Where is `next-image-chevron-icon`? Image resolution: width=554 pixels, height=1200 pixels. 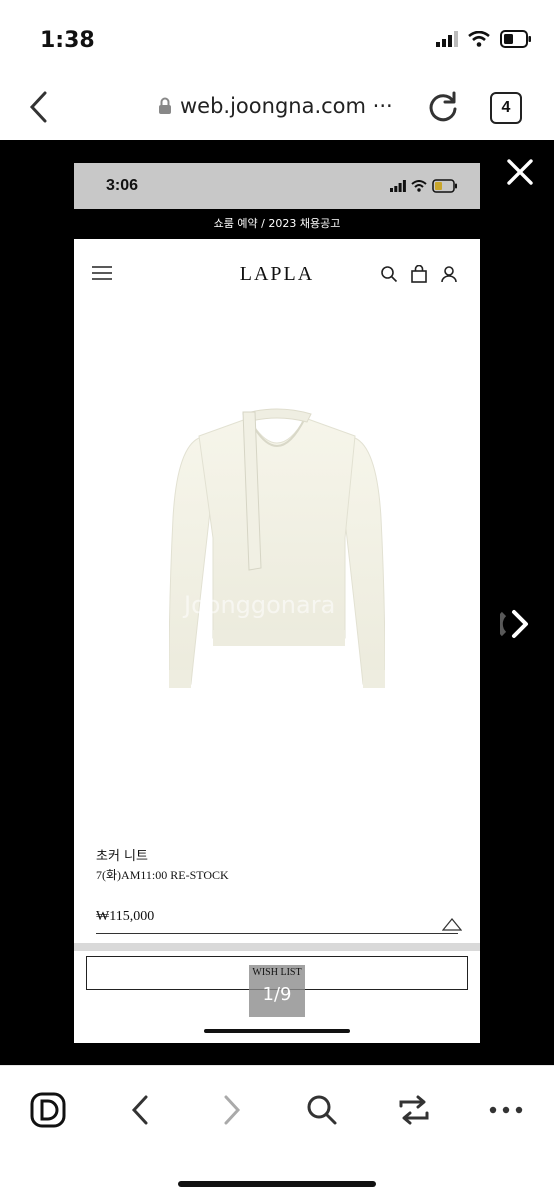 next-image-chevron-icon is located at coordinates (520, 624).